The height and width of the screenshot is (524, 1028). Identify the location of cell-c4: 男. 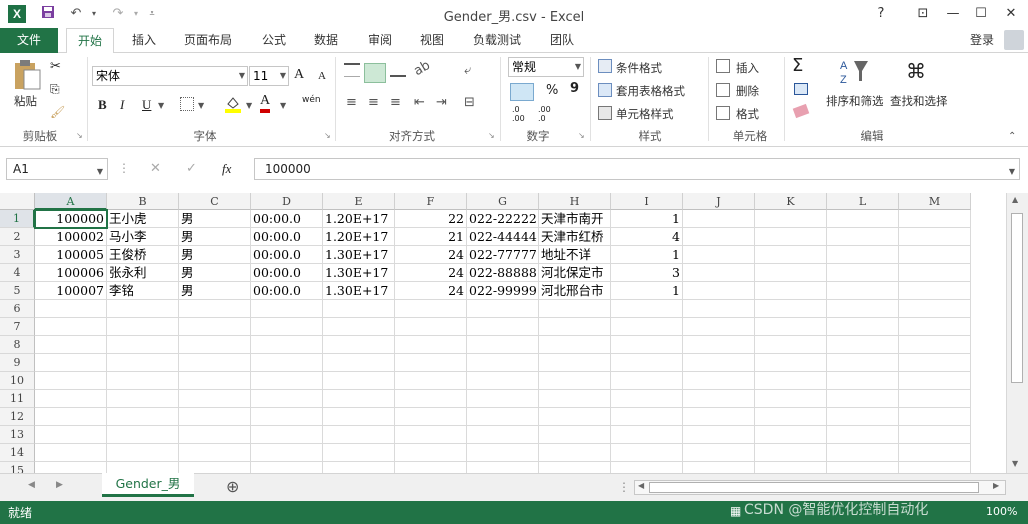
(215, 273).